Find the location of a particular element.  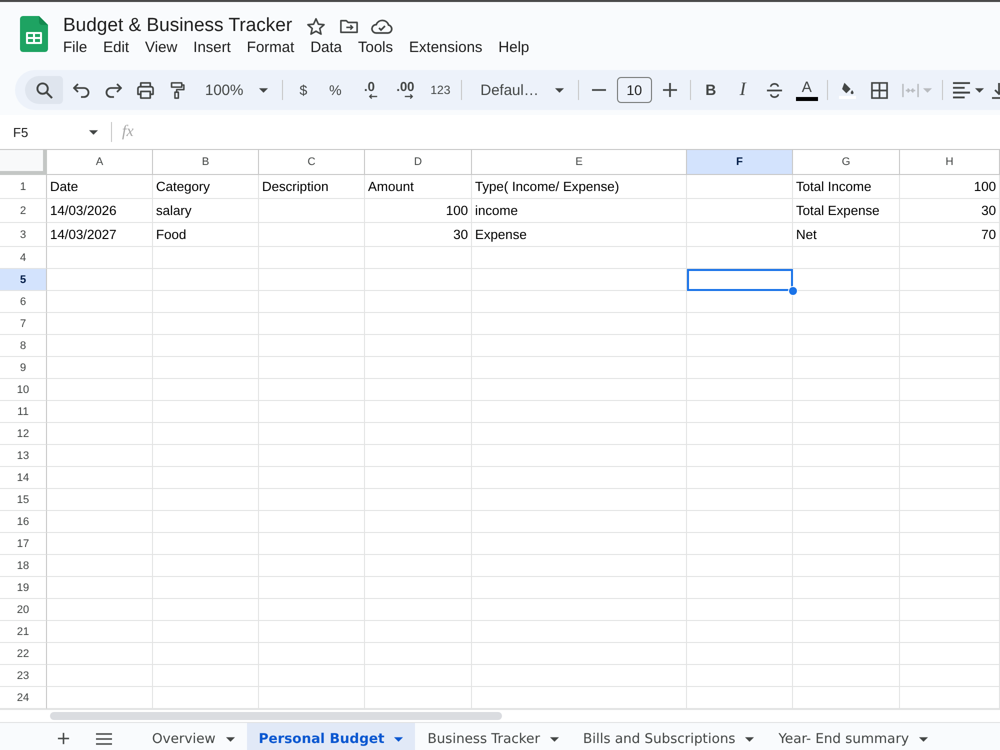

name-box: F5 is located at coordinates (52, 132).